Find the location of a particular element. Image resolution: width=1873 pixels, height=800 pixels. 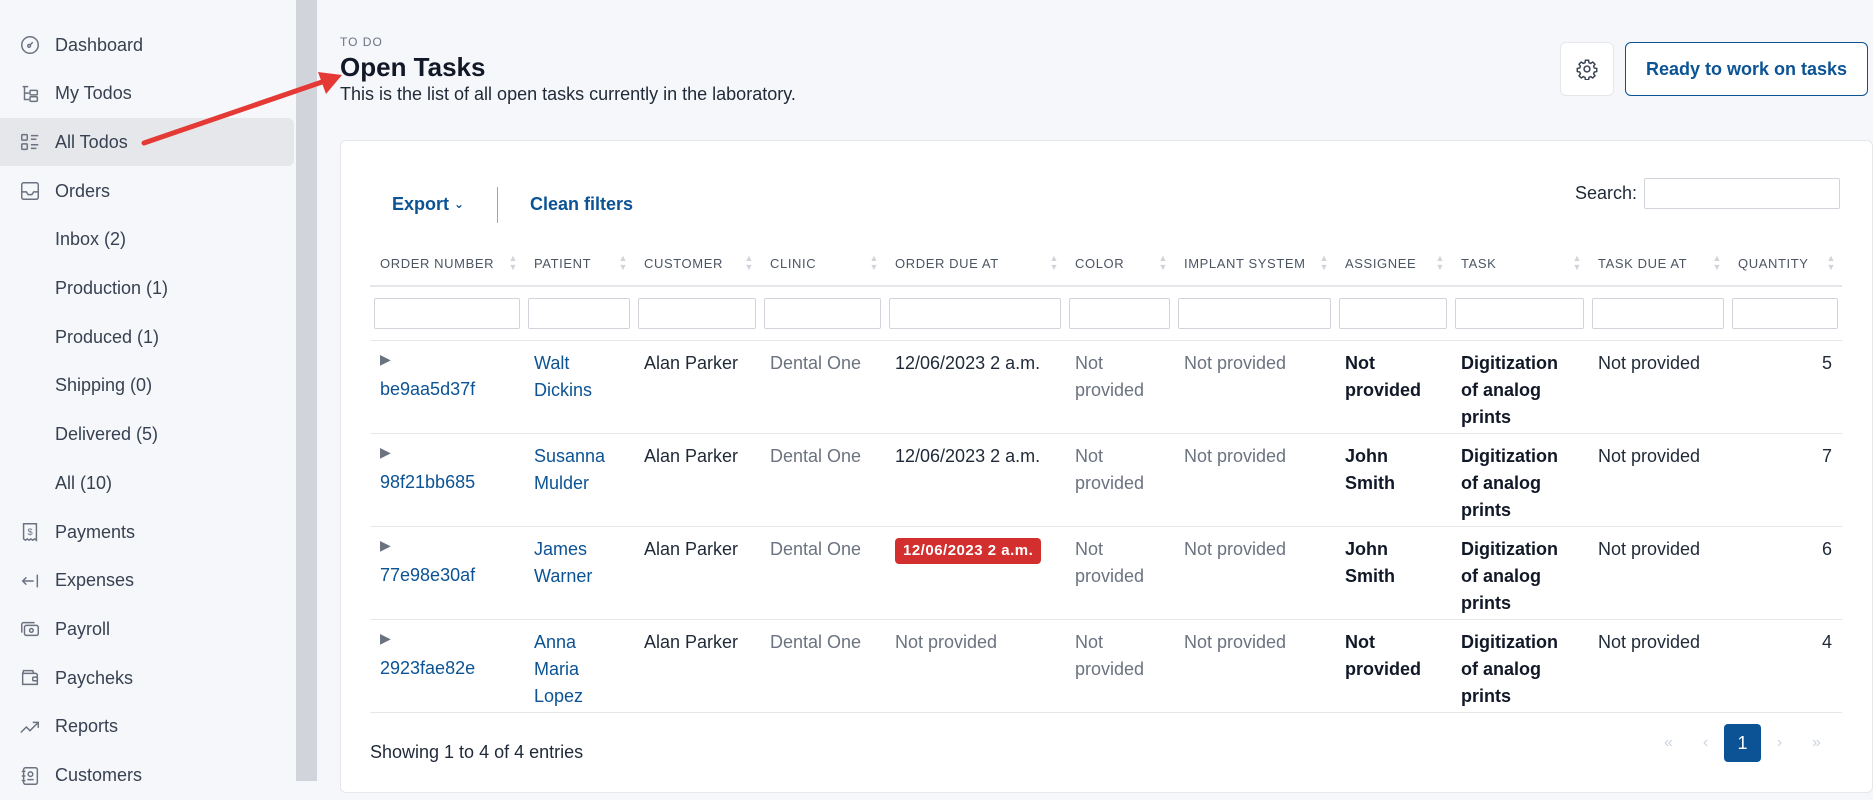

clean-filters-button: Clean filters is located at coordinates (581, 204).